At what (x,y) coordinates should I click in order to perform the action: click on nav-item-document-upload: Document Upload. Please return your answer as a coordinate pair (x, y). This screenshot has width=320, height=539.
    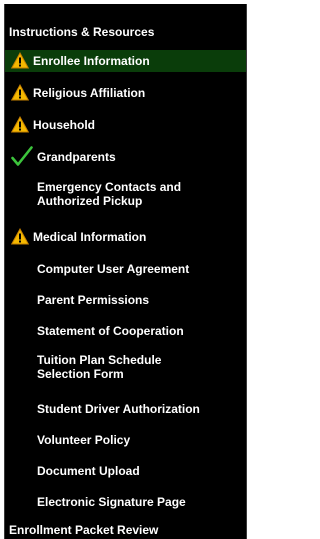
    Looking at the image, I should click on (125, 471).